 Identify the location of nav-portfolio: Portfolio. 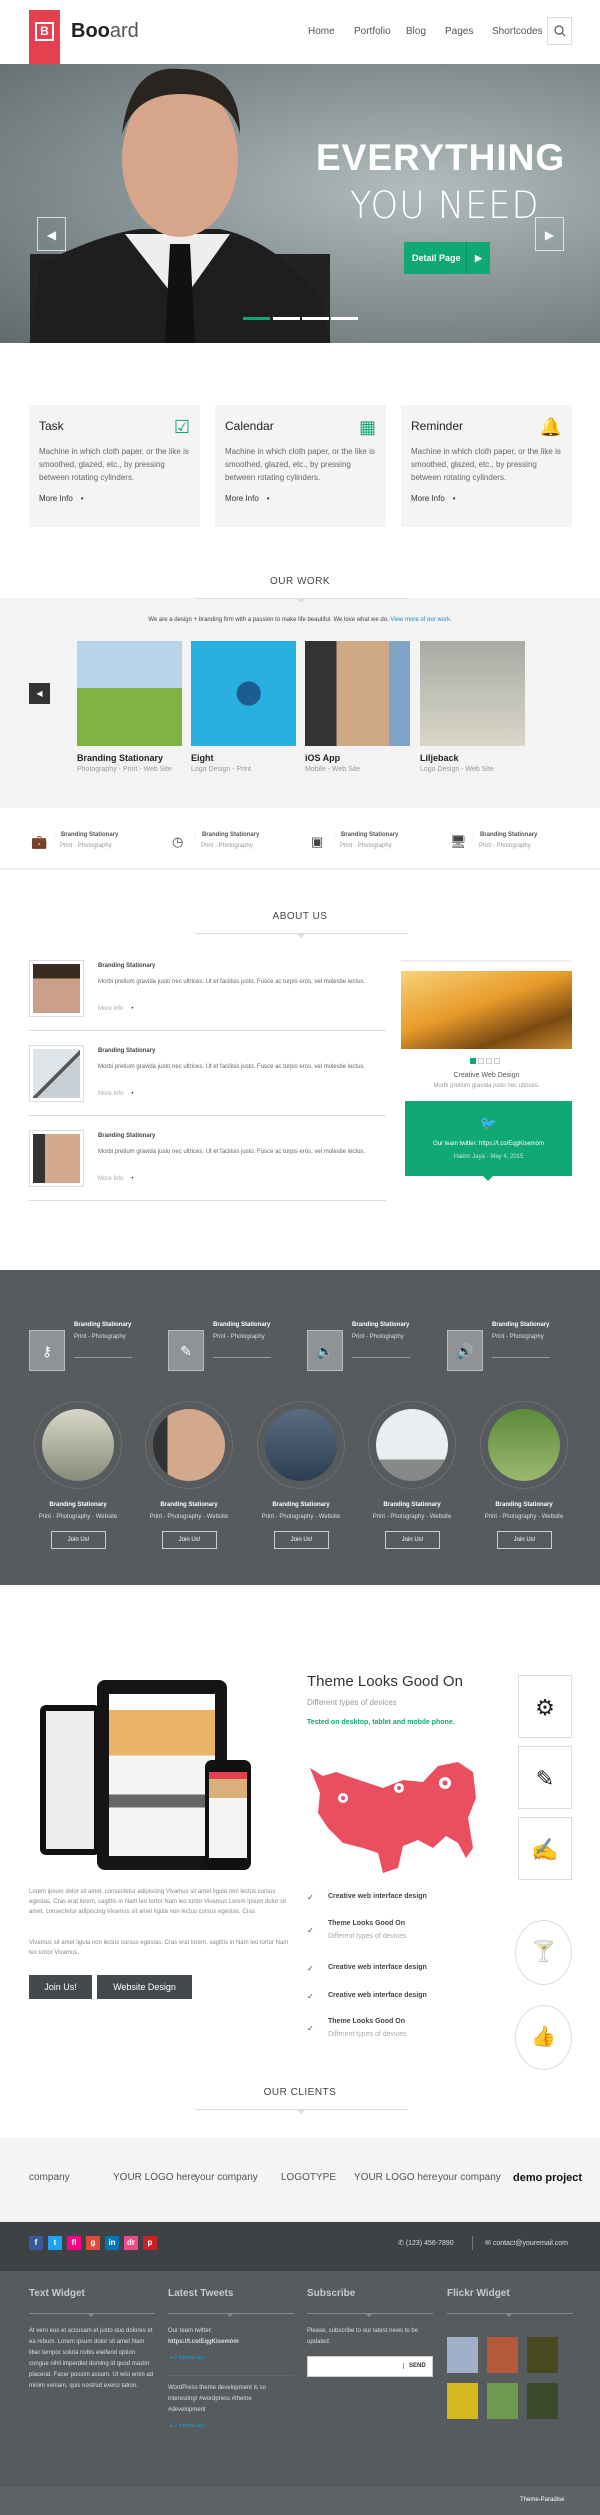
(372, 31).